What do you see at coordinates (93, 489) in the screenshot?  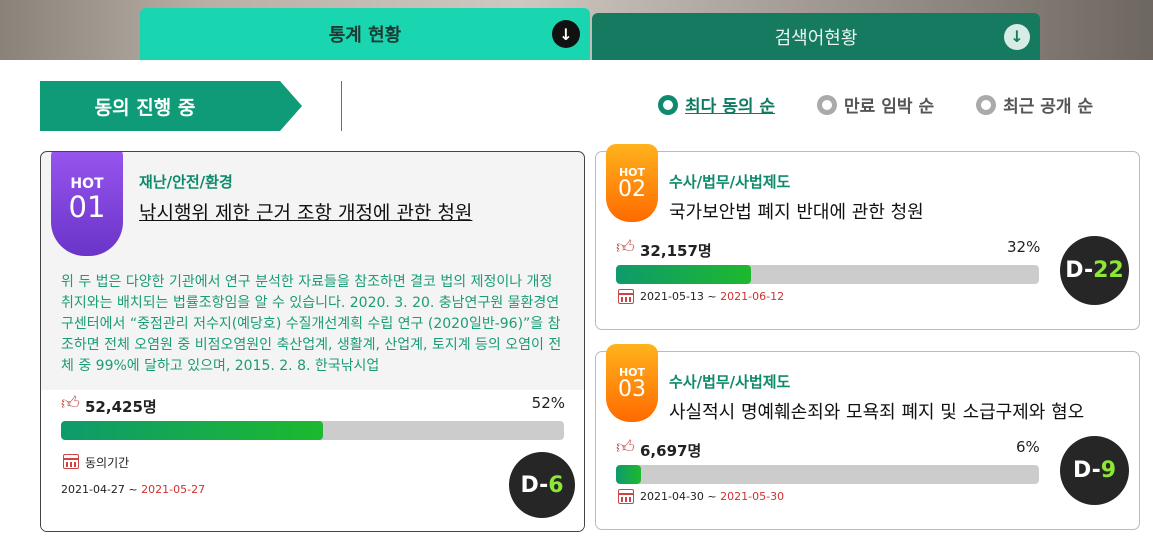 I see `start-date: 2021-04-27` at bounding box center [93, 489].